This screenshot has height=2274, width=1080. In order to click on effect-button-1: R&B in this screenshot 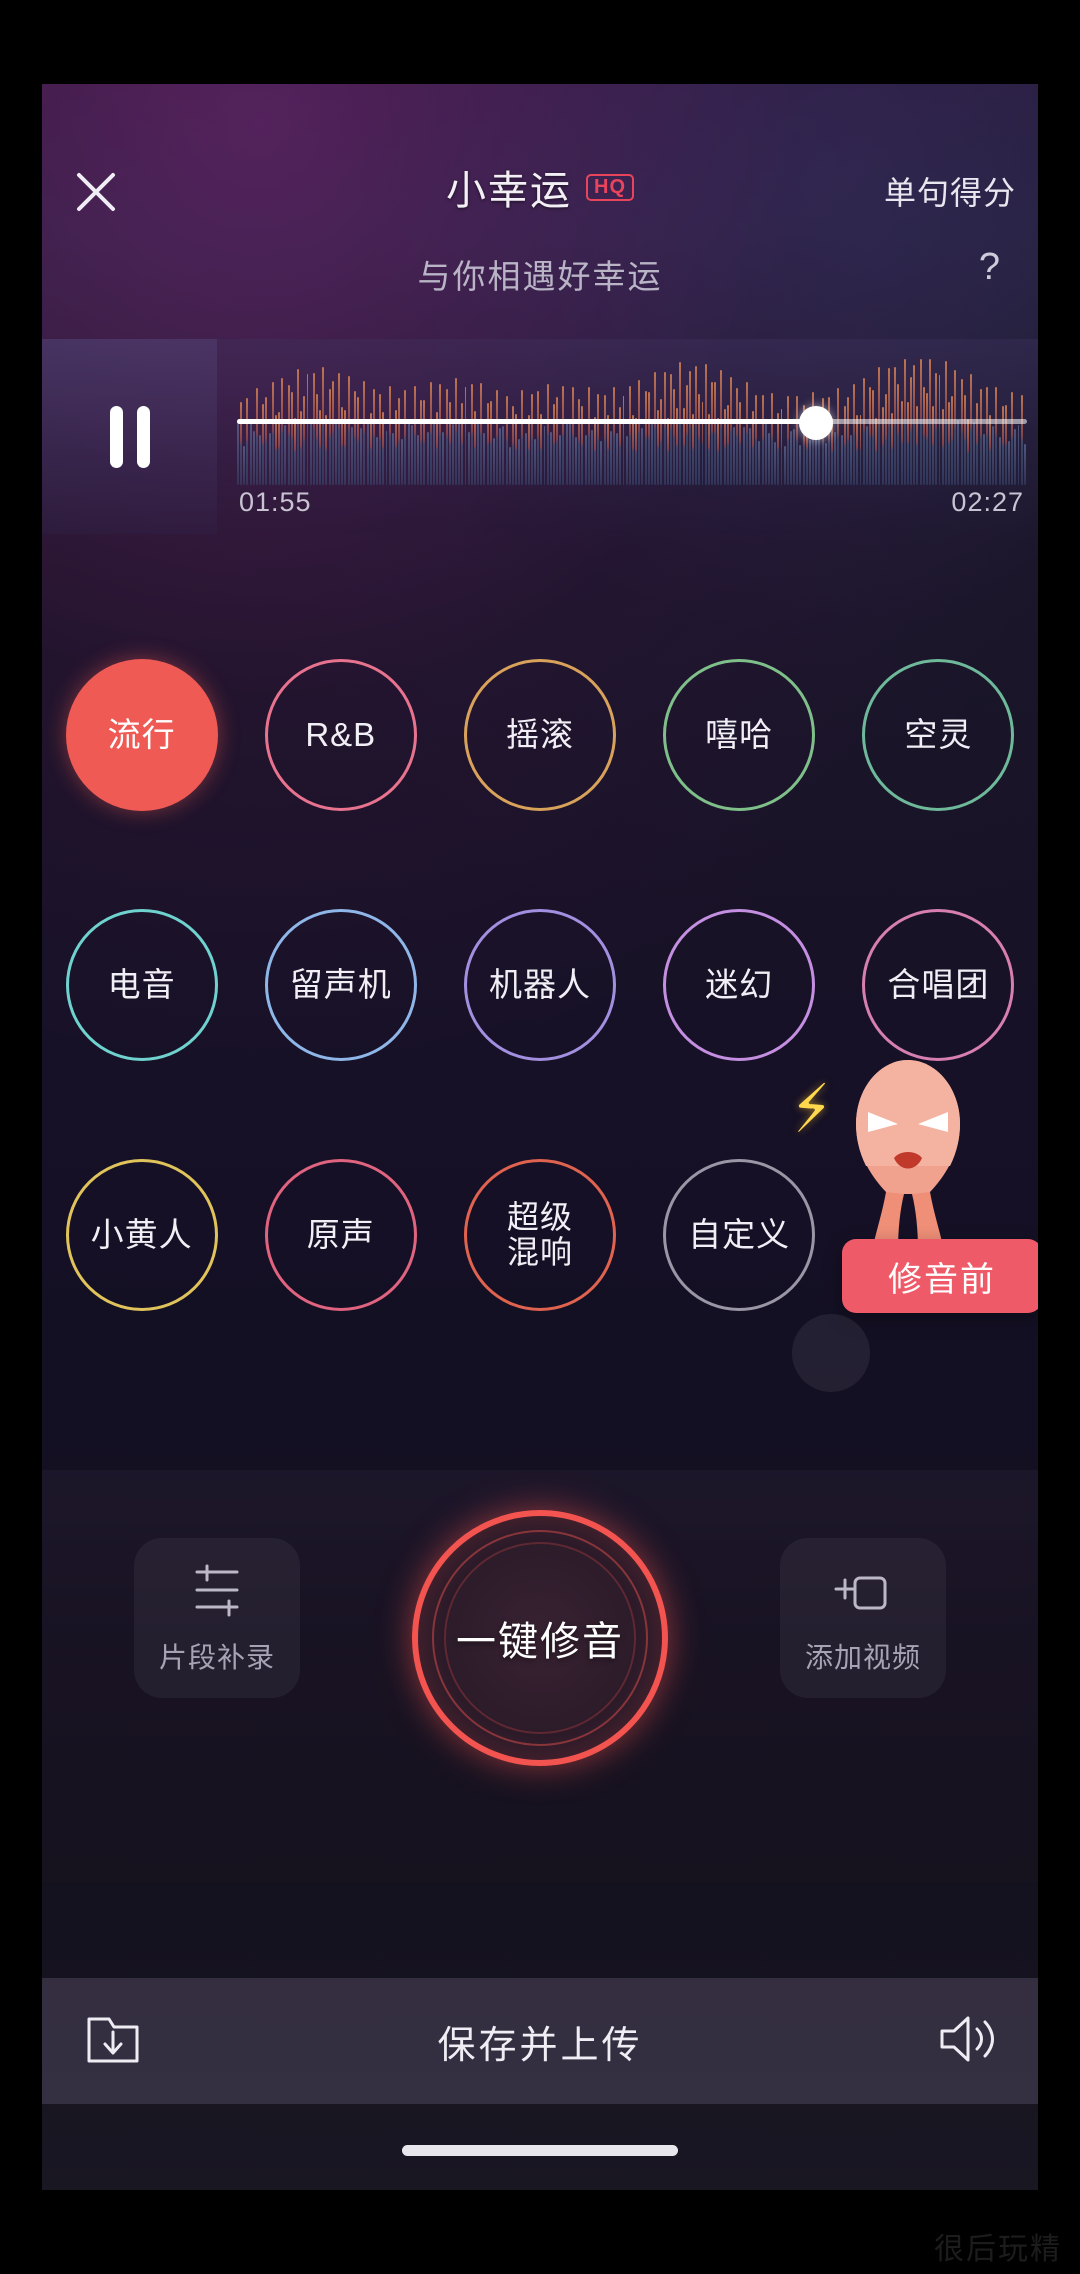, I will do `click(340, 735)`.